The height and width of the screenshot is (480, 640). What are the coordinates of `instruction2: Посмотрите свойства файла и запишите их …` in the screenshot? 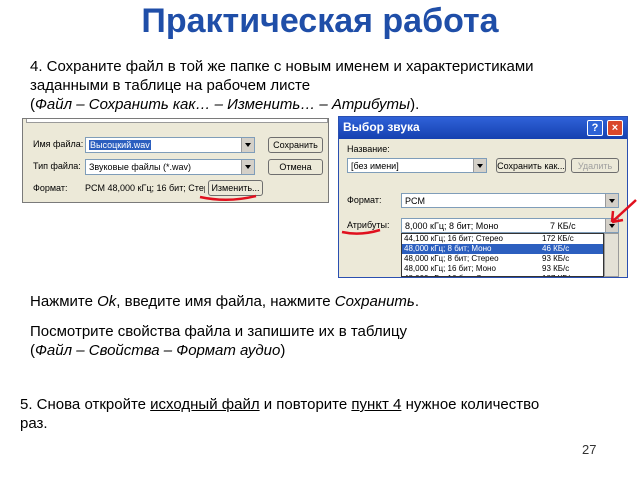 It's located at (325, 341).